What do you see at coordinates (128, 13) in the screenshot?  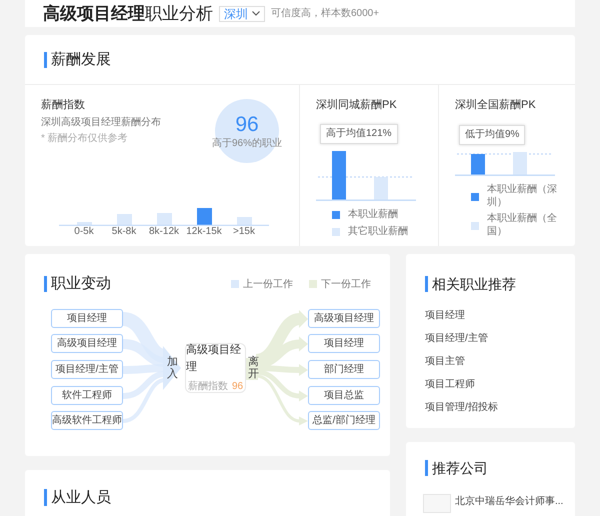 I see `page-title: 高级项目经理职业分析` at bounding box center [128, 13].